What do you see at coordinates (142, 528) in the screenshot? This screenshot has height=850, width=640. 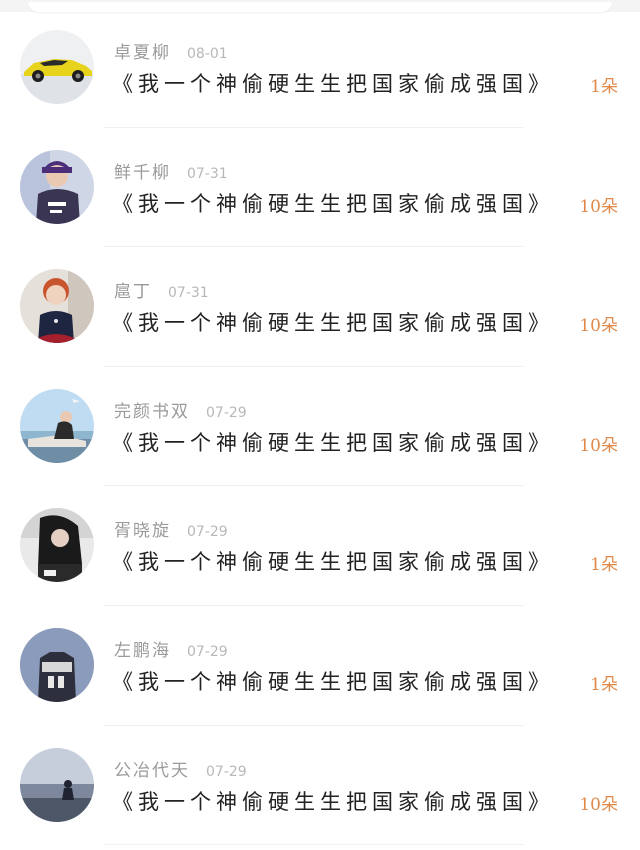 I see `username: 胥晓旋` at bounding box center [142, 528].